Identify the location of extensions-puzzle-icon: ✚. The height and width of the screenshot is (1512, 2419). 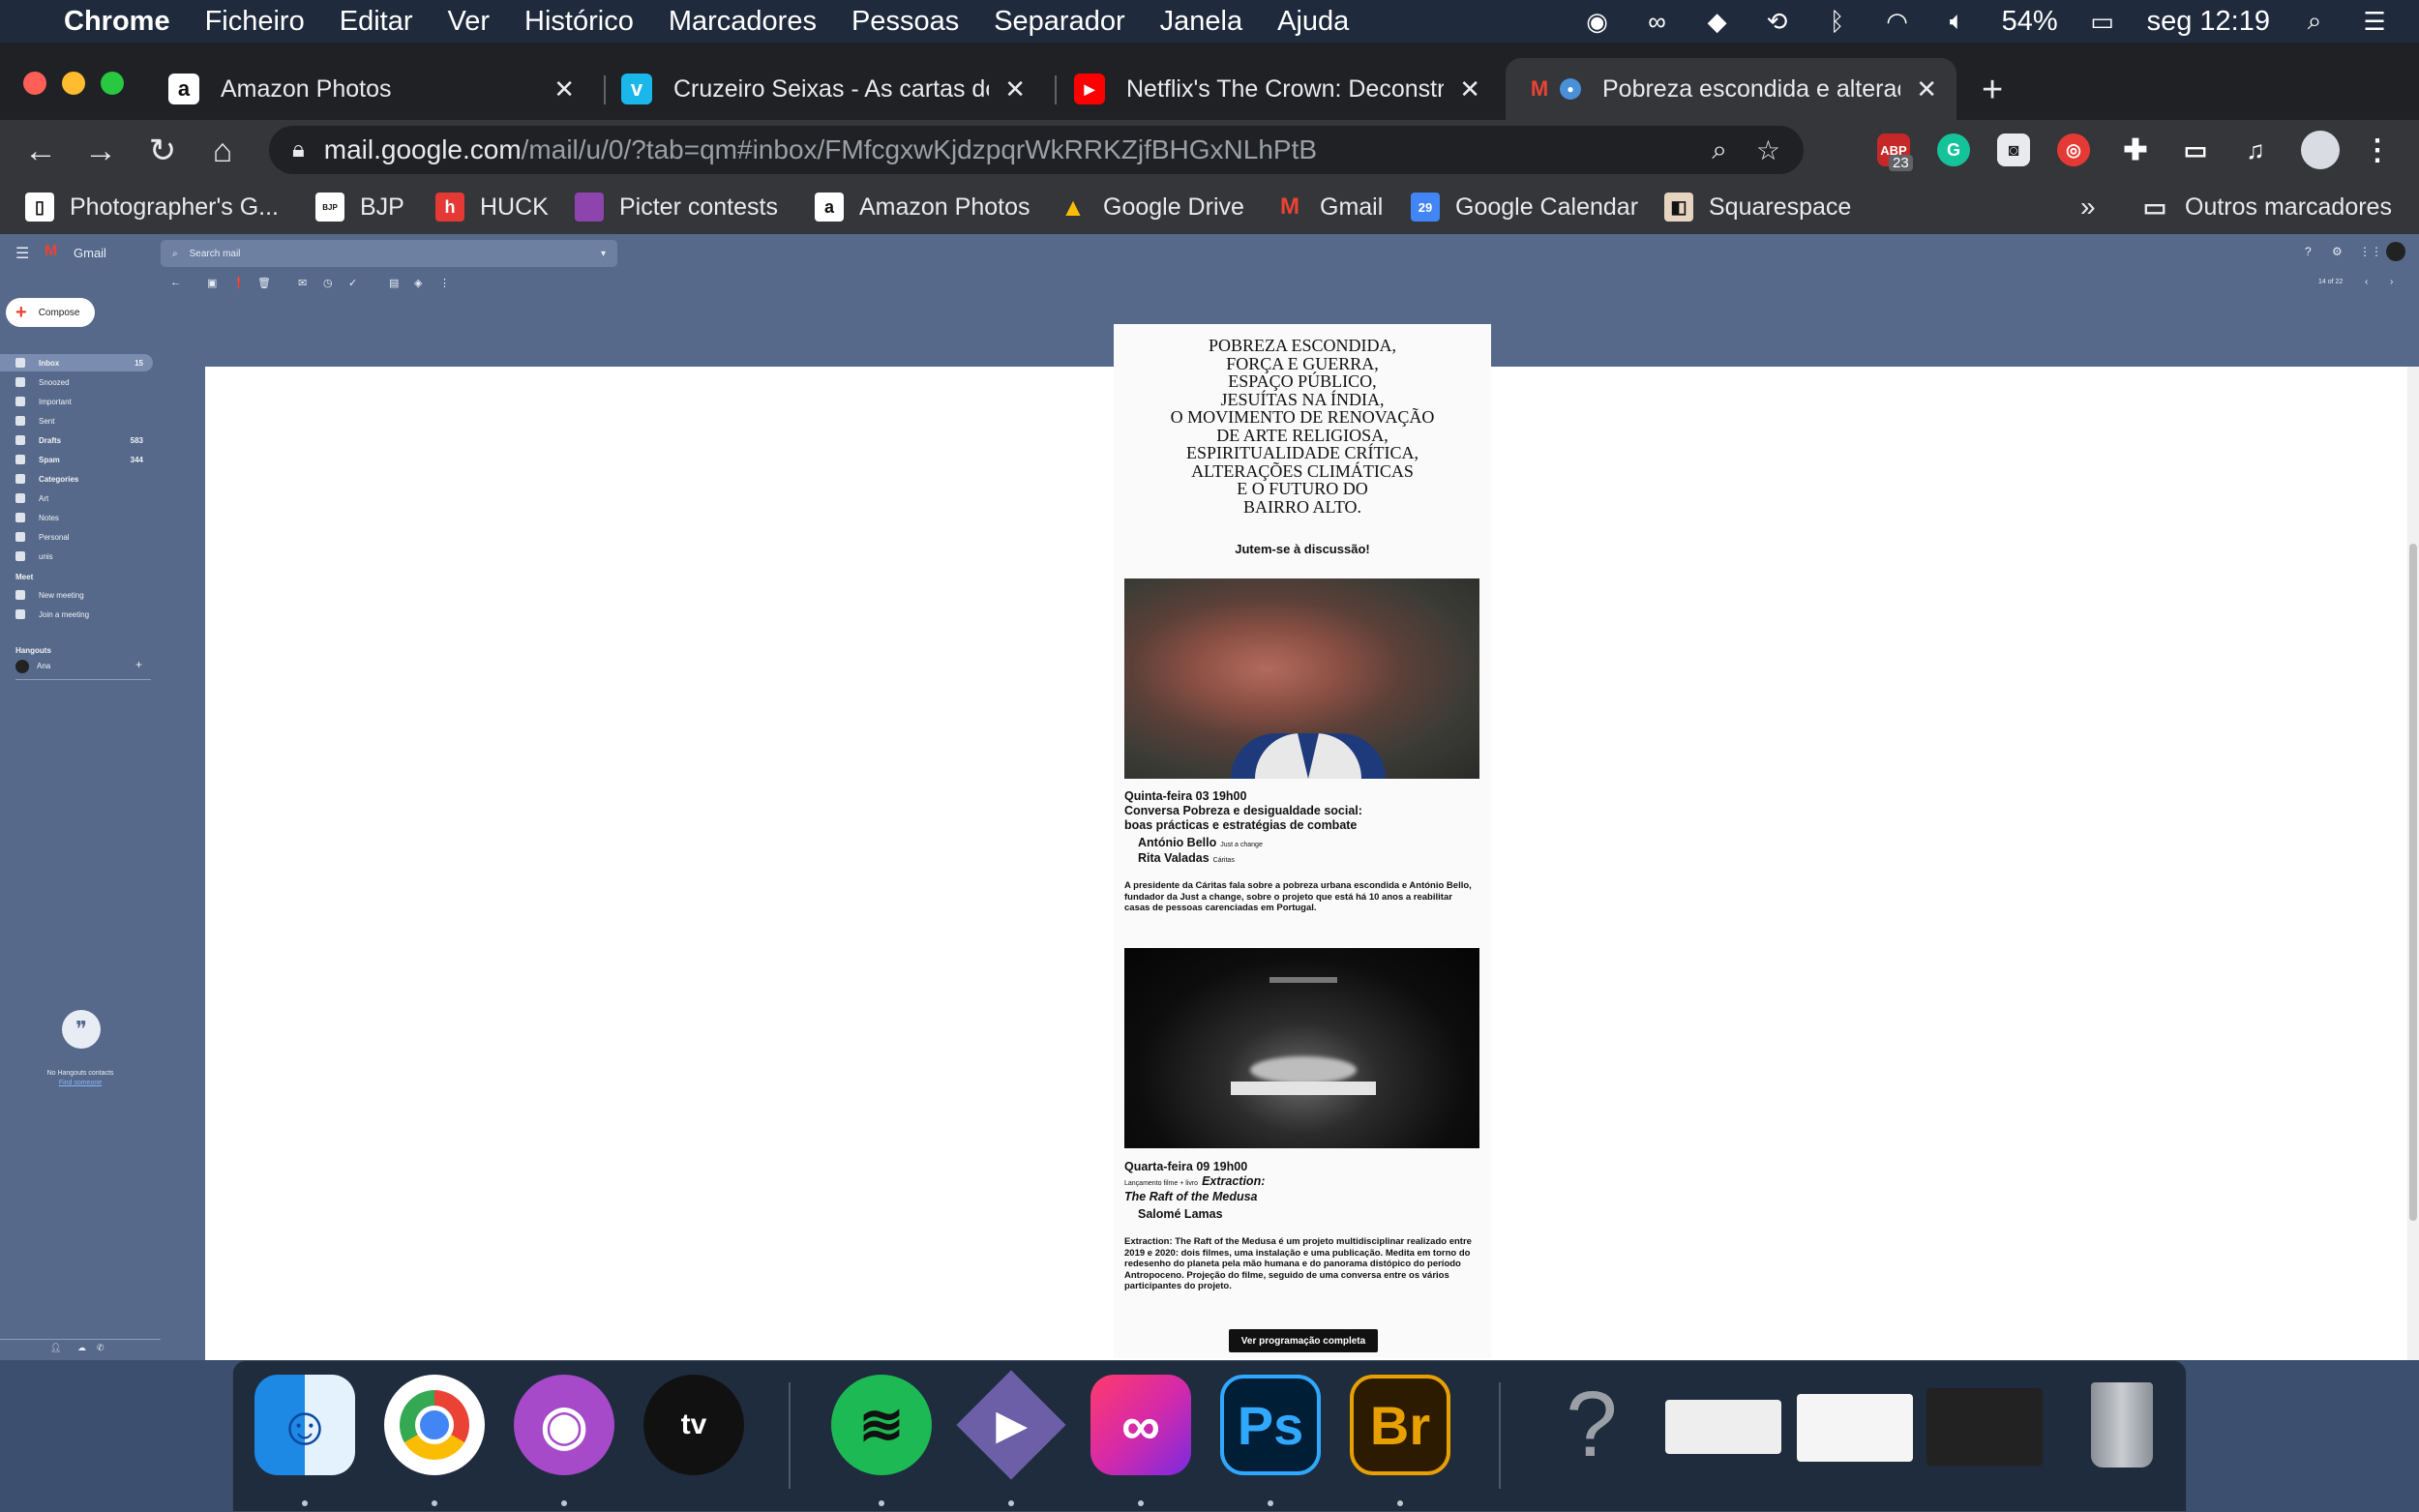
(2135, 149).